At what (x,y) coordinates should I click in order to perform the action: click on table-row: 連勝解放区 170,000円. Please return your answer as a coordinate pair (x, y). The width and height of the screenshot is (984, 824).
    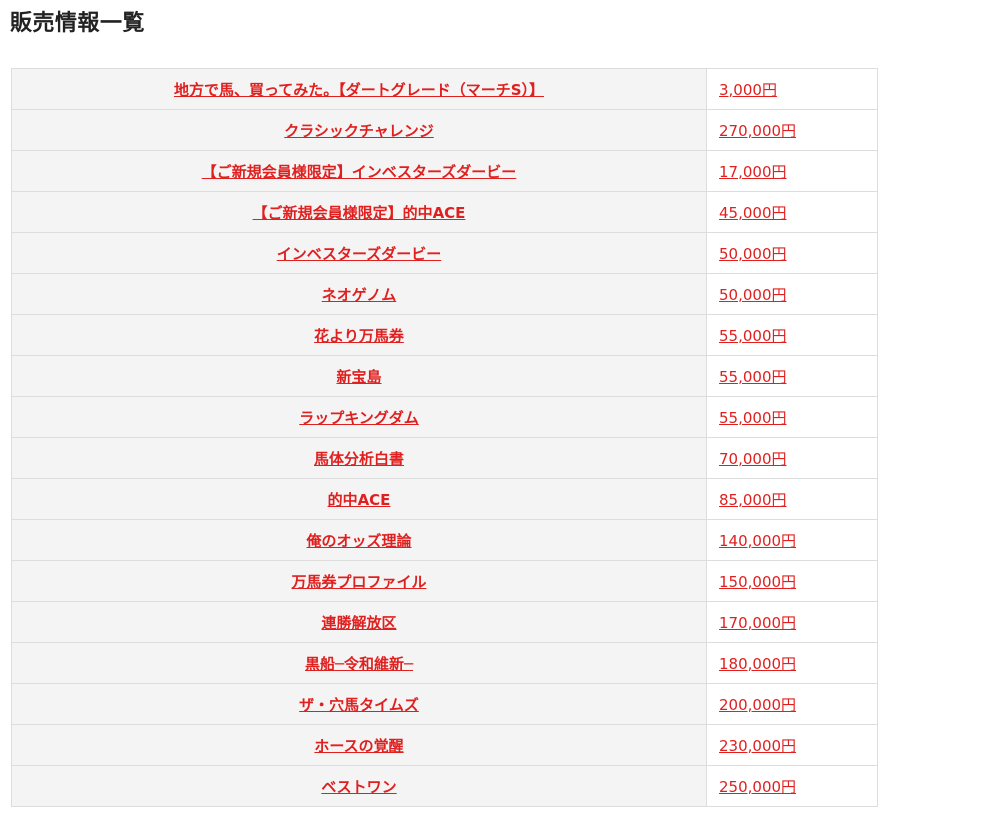
    Looking at the image, I should click on (444, 622).